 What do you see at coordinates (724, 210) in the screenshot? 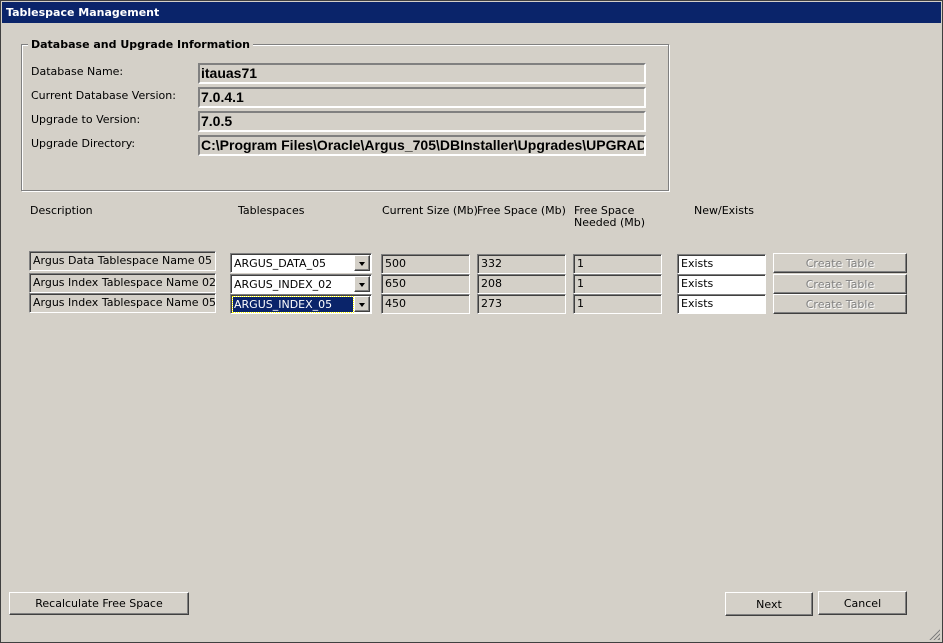
I see `col-new-exists: New/Exists` at bounding box center [724, 210].